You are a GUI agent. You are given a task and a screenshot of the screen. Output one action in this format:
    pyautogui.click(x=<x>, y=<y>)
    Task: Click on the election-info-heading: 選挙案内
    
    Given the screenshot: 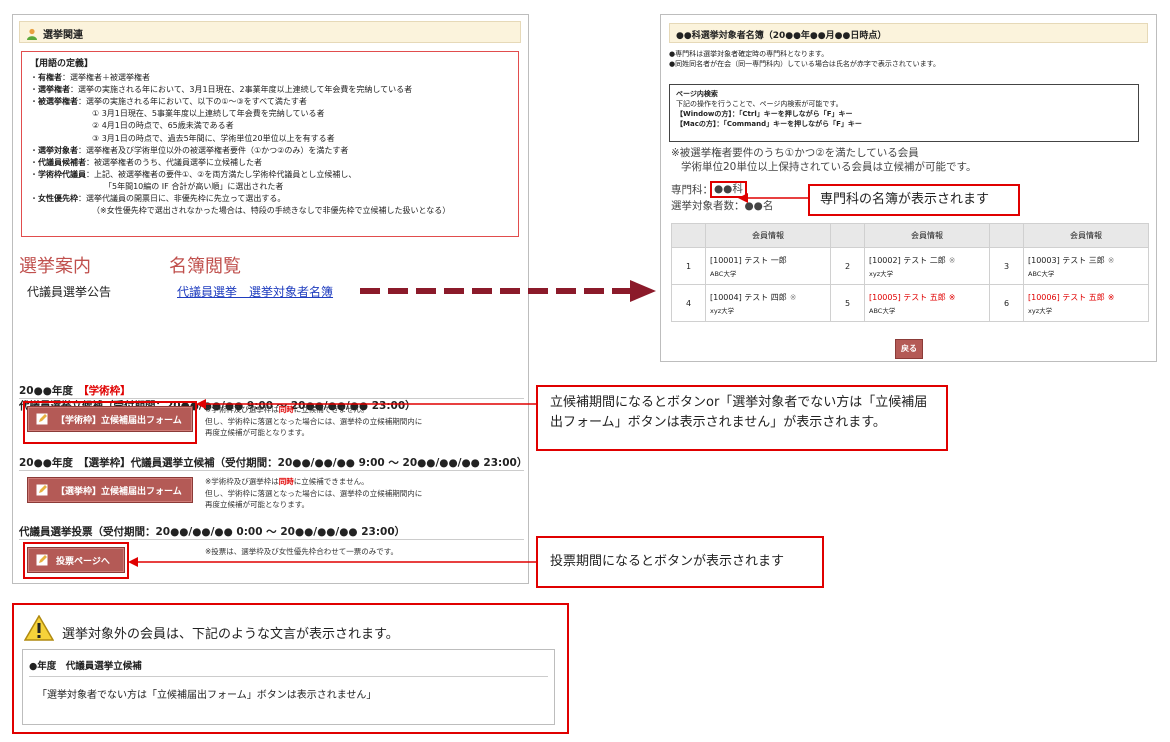 What is the action you would take?
    pyautogui.click(x=55, y=266)
    